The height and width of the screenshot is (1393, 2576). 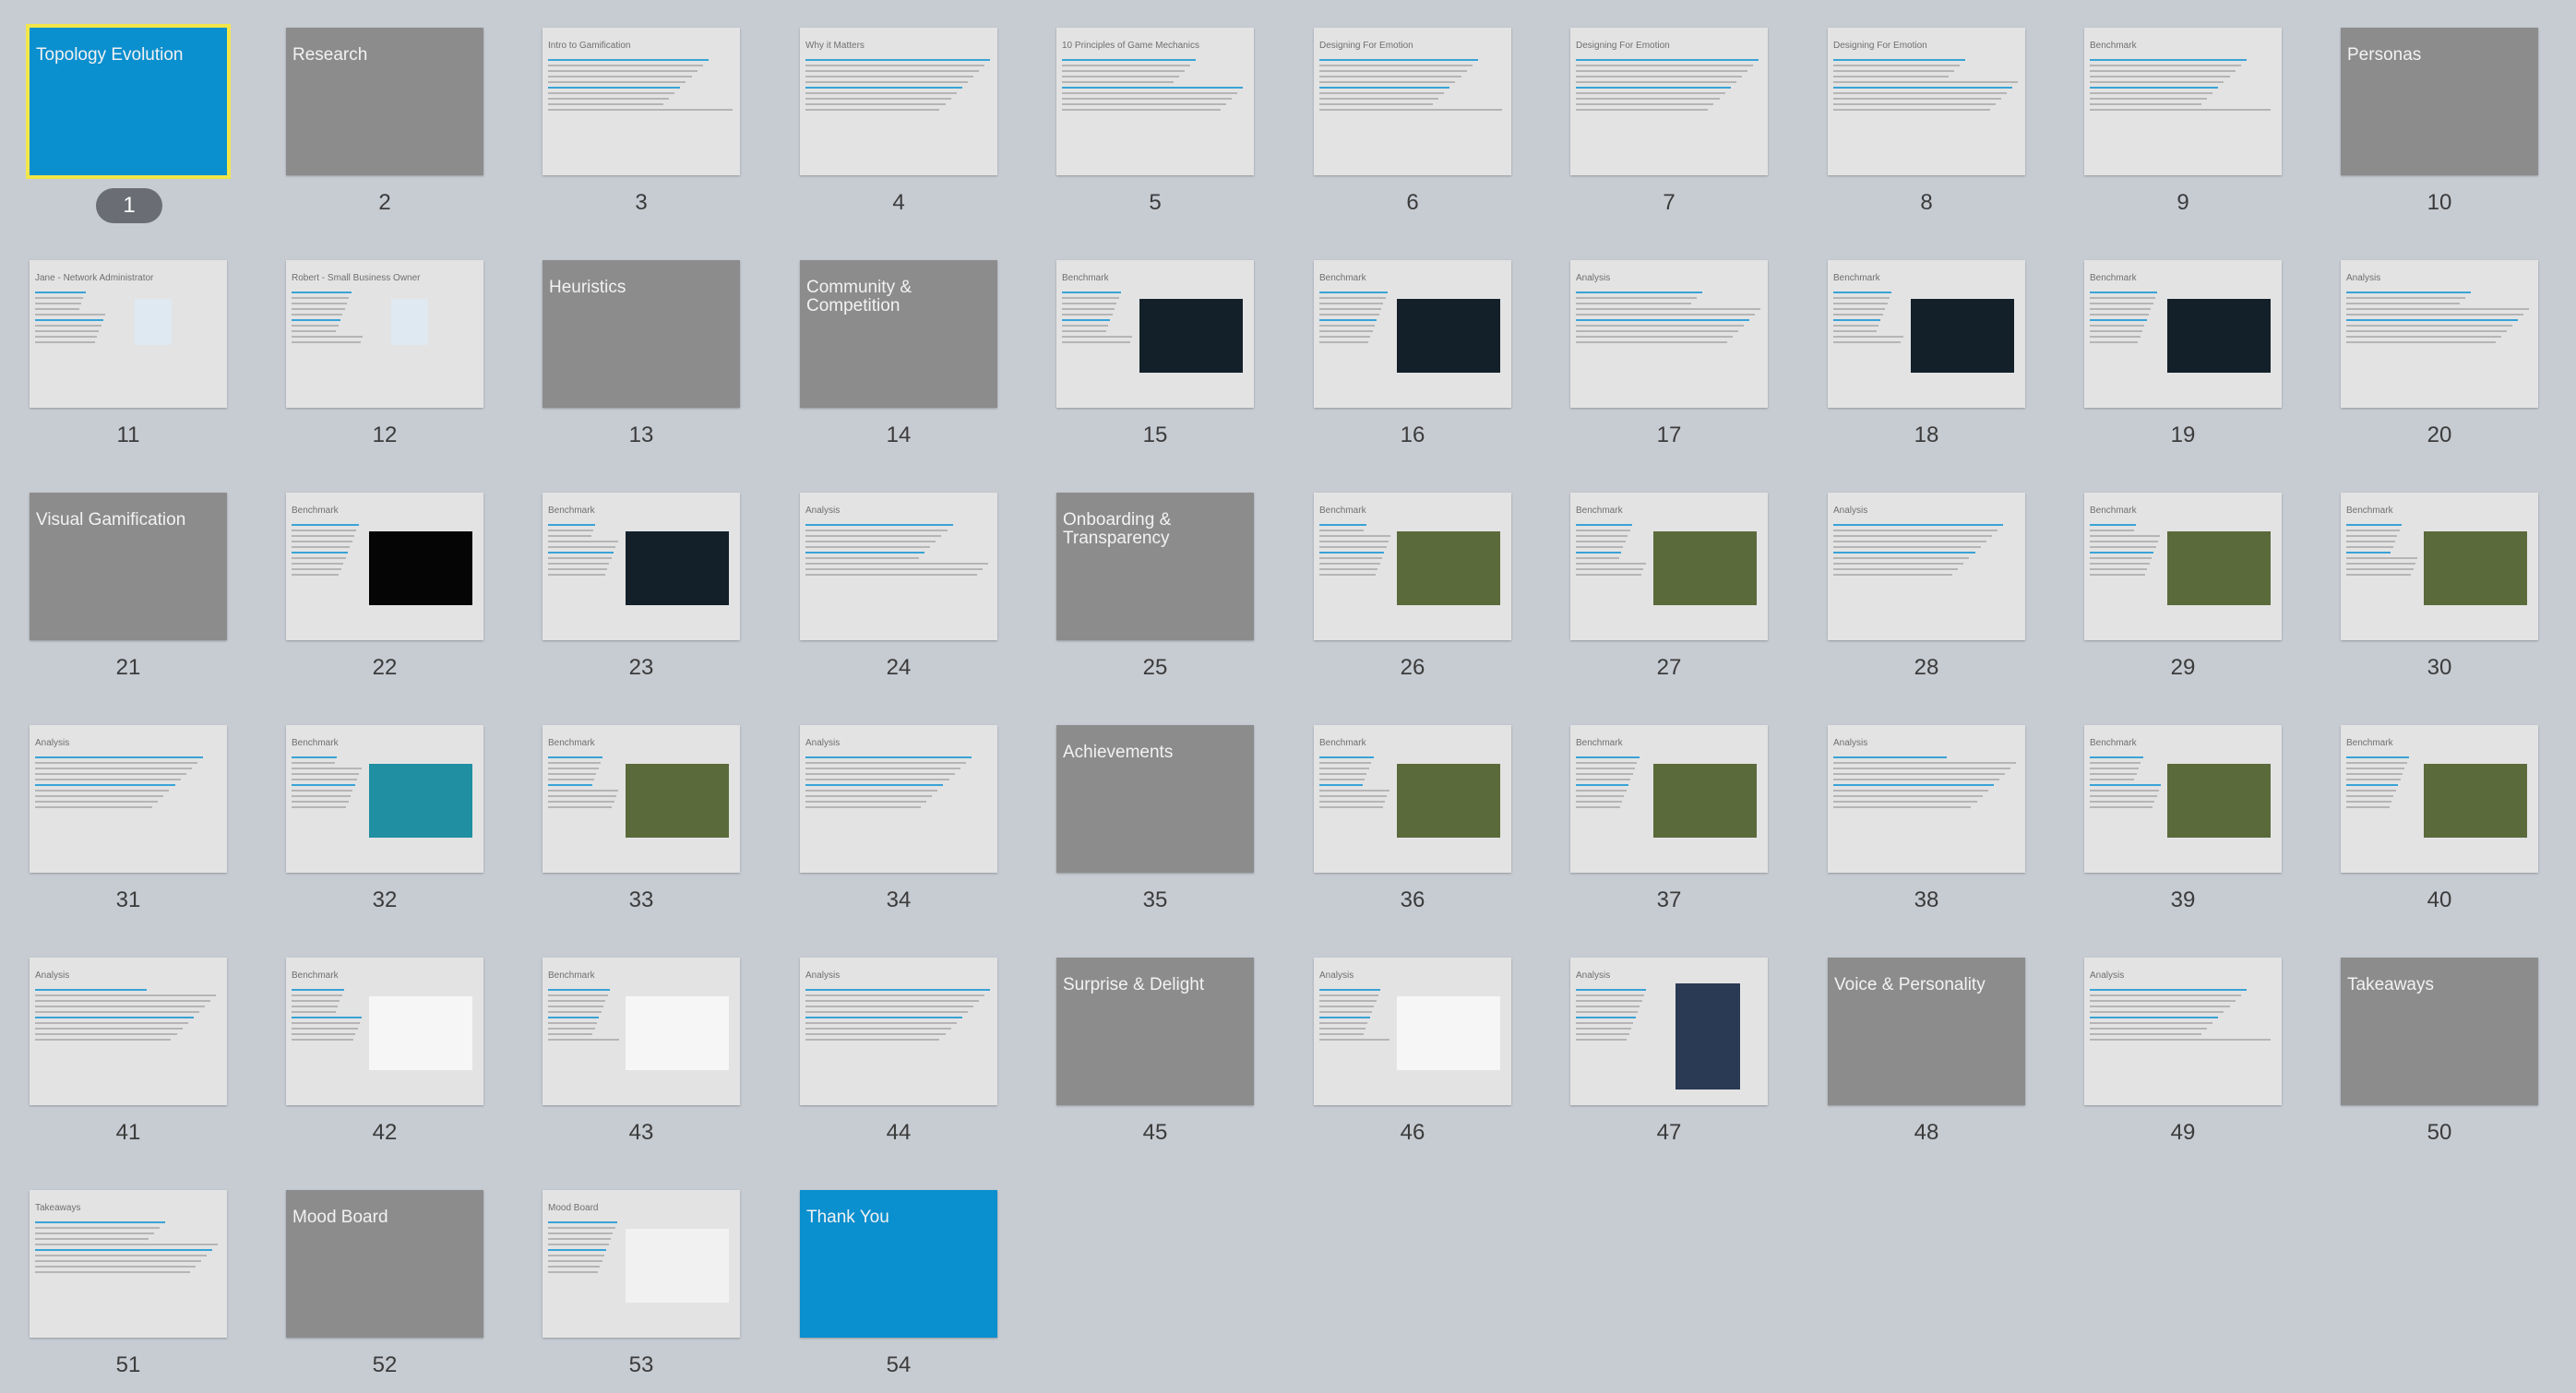 What do you see at coordinates (128, 1031) in the screenshot?
I see `slide-thumbnail-41: Analysis` at bounding box center [128, 1031].